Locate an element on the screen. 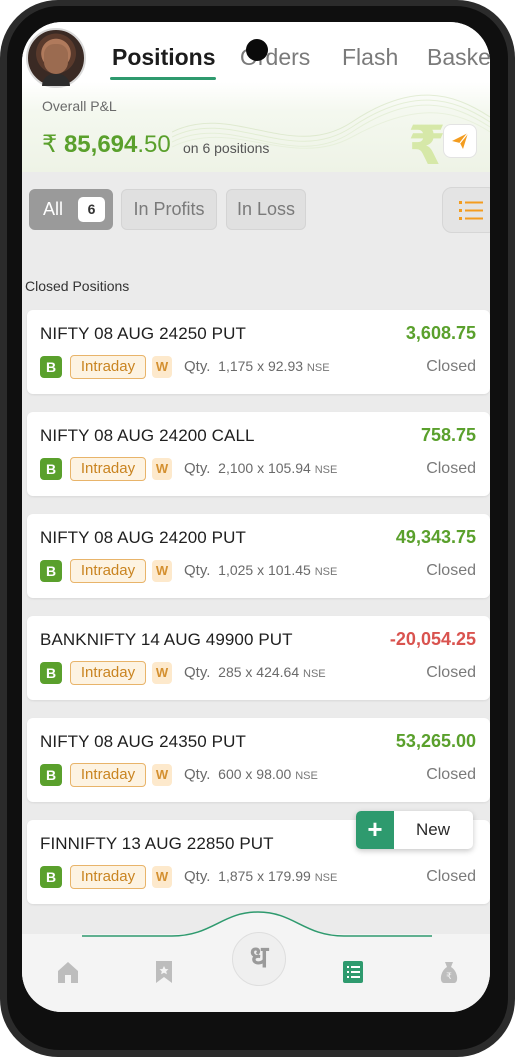  share-pnl-button is located at coordinates (460, 141).